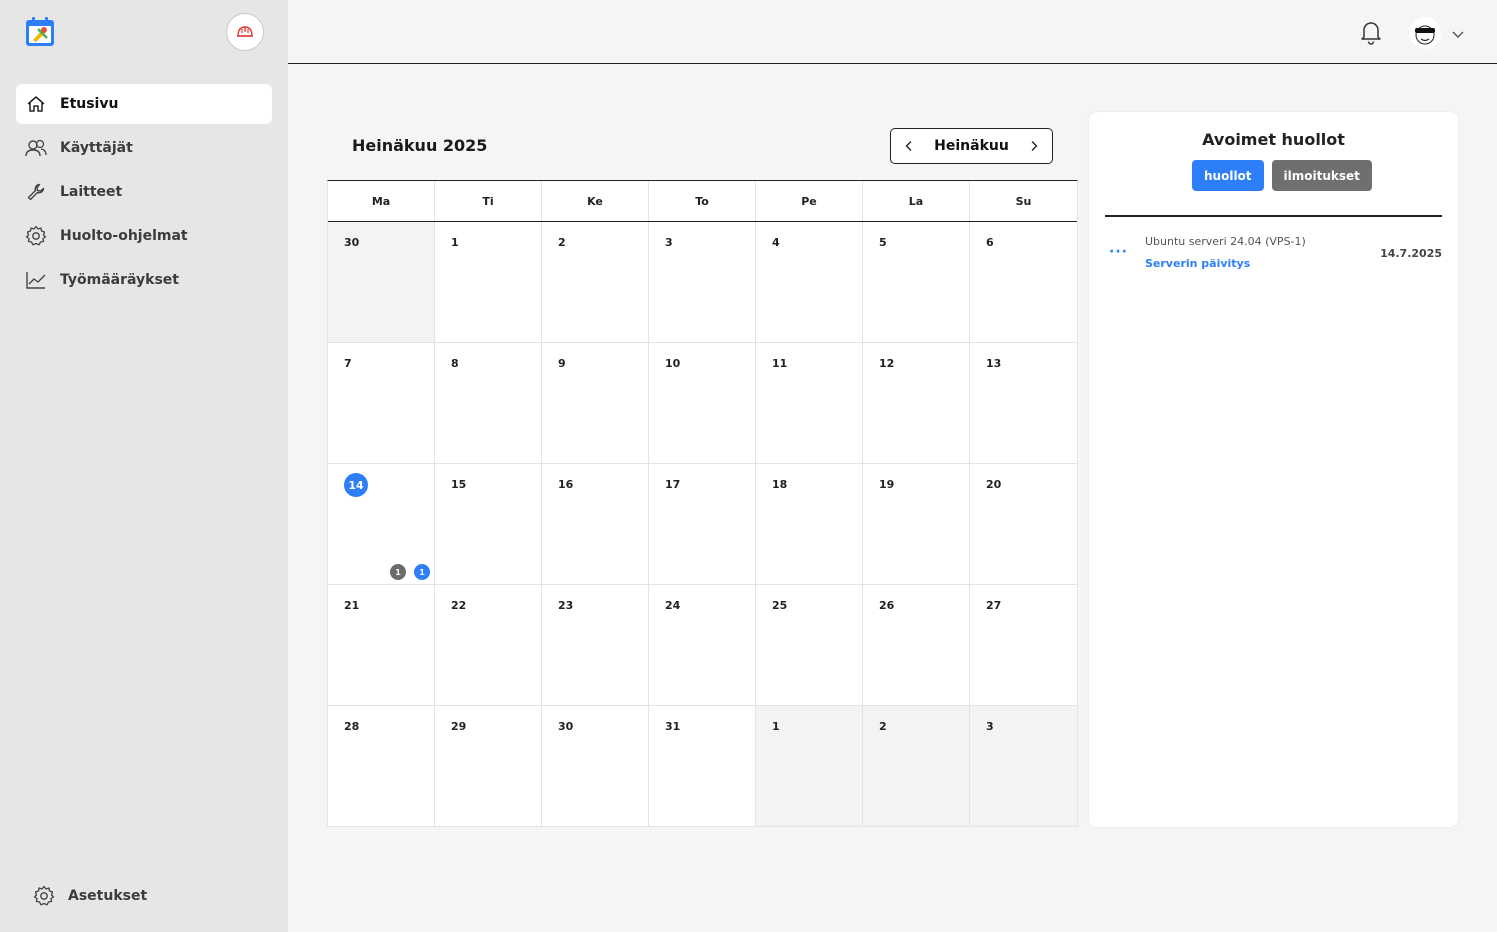 Image resolution: width=1497 pixels, height=932 pixels. Describe the element at coordinates (459, 484) in the screenshot. I see `day-number: 15` at that location.